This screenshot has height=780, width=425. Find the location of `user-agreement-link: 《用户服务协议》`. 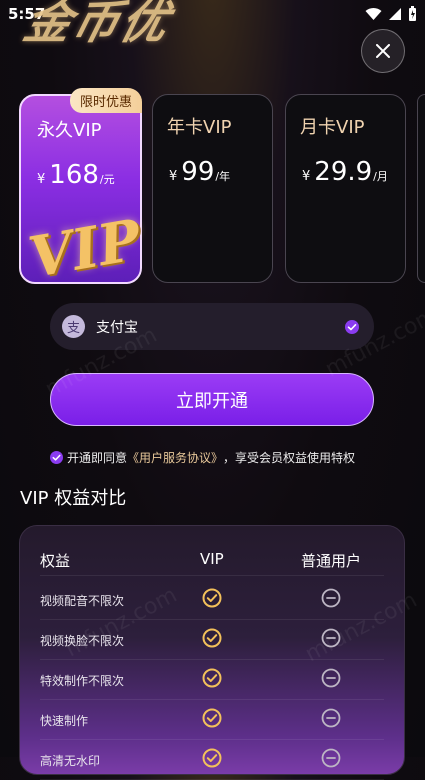

user-agreement-link: 《用户服务协议》 is located at coordinates (175, 457).